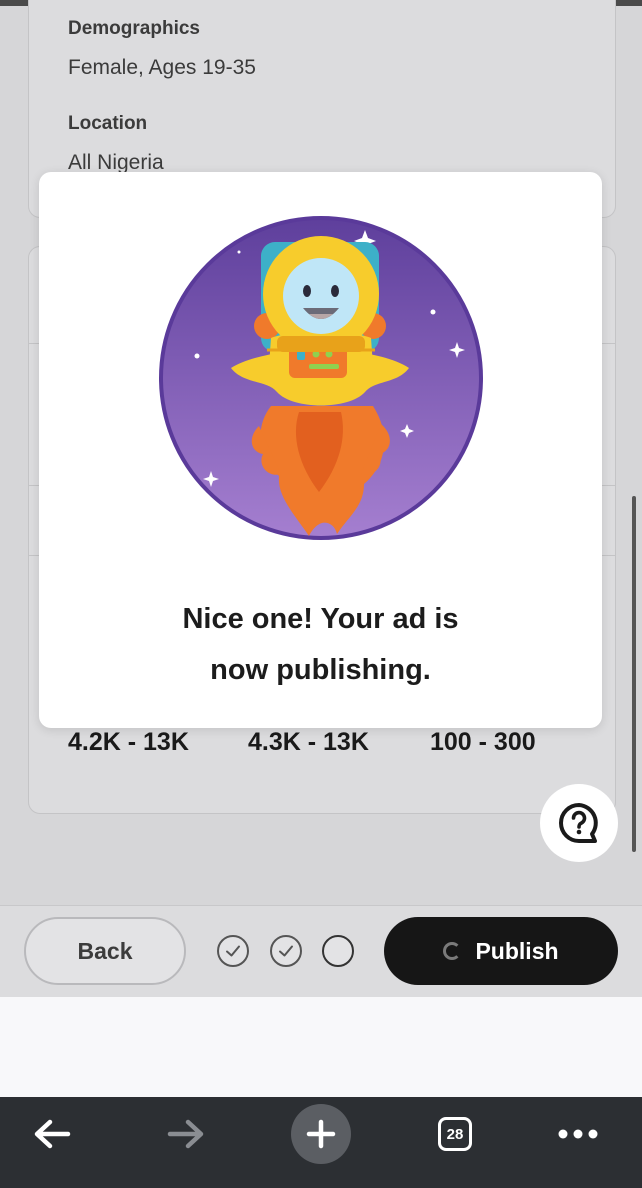  I want to click on scrollbar, so click(634, 674).